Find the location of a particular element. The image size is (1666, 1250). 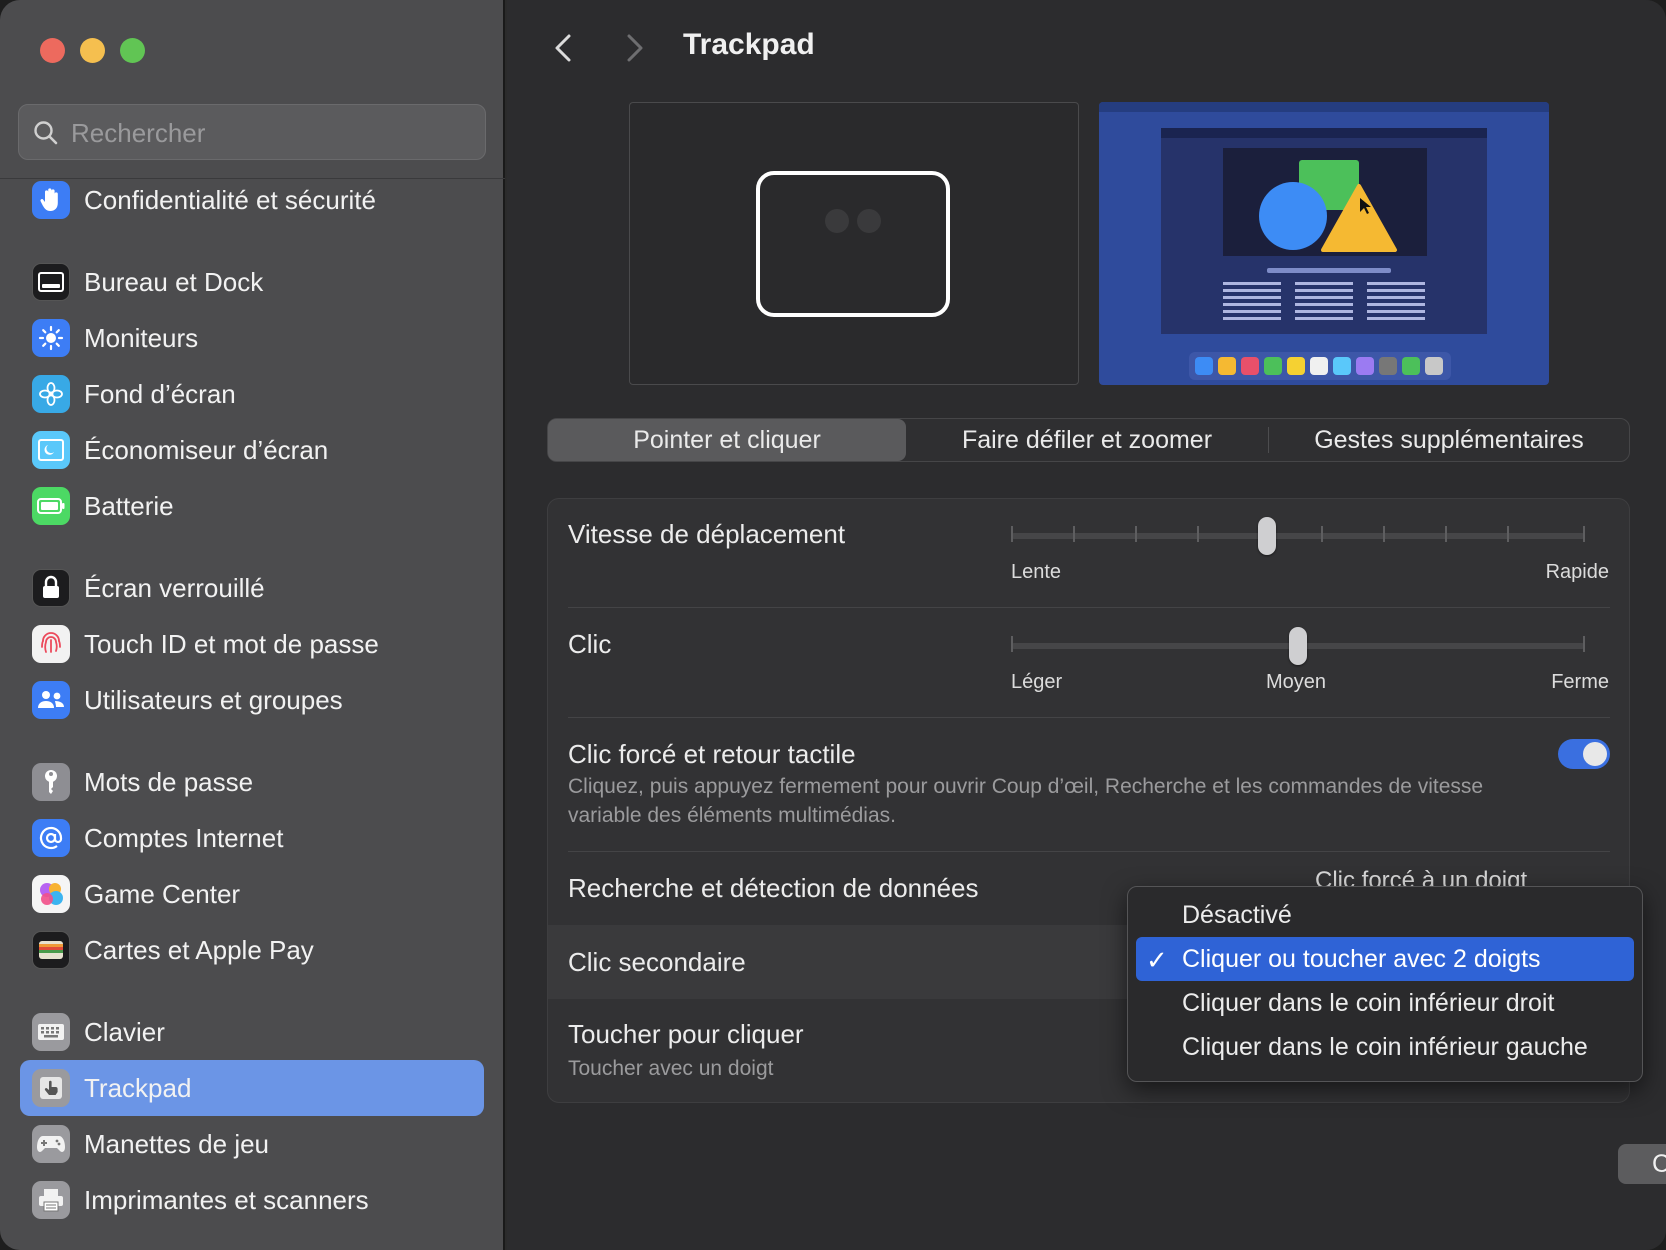

screensaver-icon is located at coordinates (51, 450).